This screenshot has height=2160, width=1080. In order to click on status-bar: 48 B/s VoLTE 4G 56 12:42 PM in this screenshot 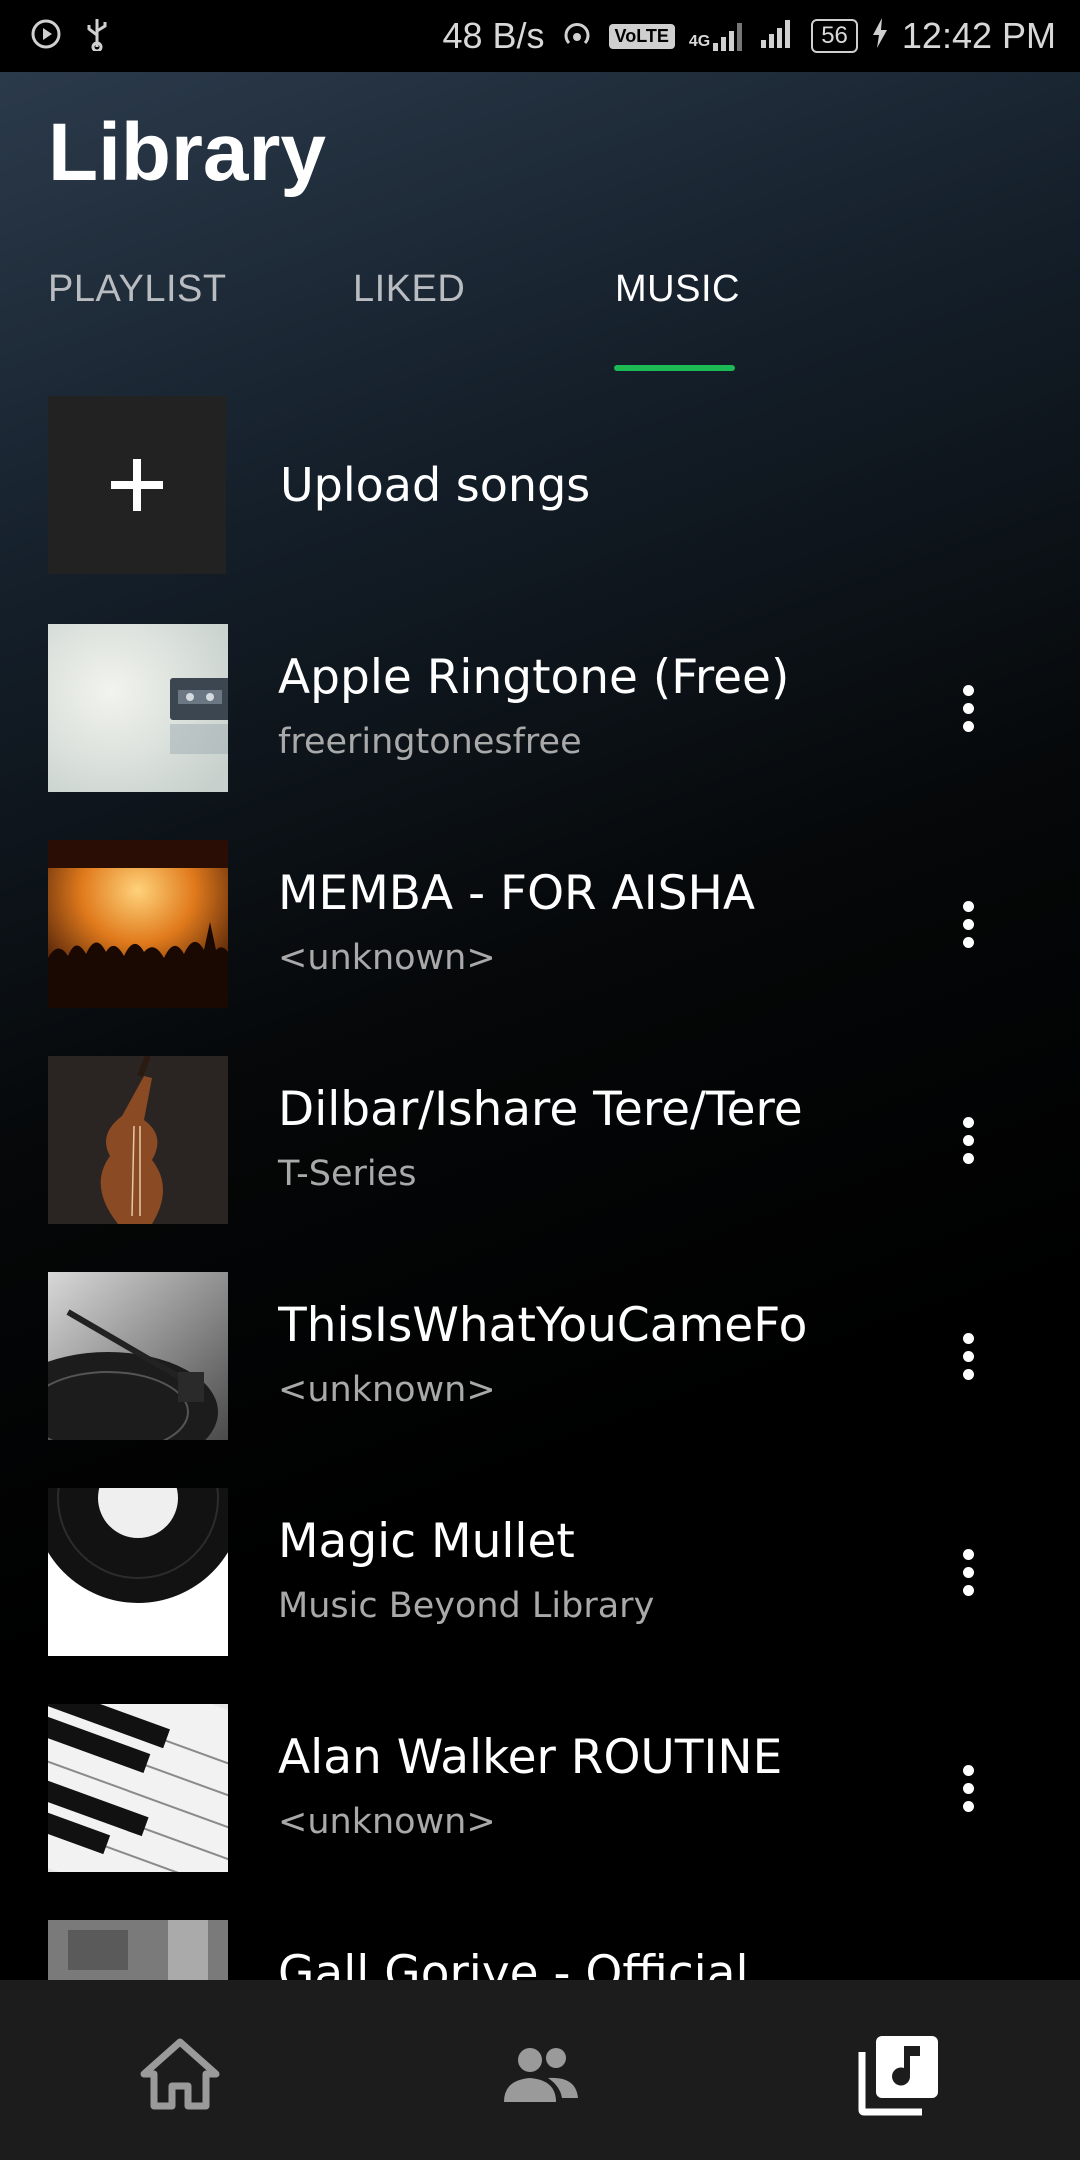, I will do `click(540, 36)`.